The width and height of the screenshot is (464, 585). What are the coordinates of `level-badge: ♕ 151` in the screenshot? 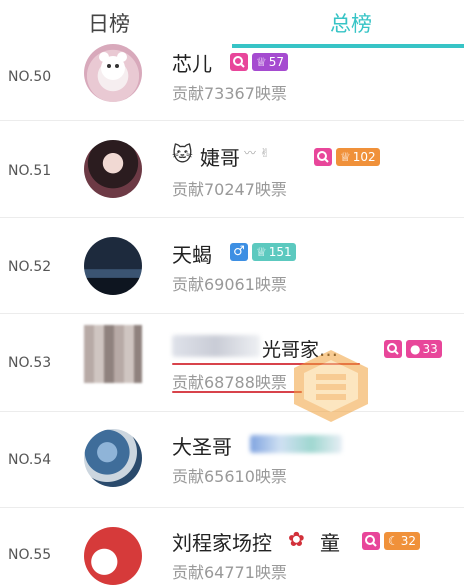 It's located at (274, 252).